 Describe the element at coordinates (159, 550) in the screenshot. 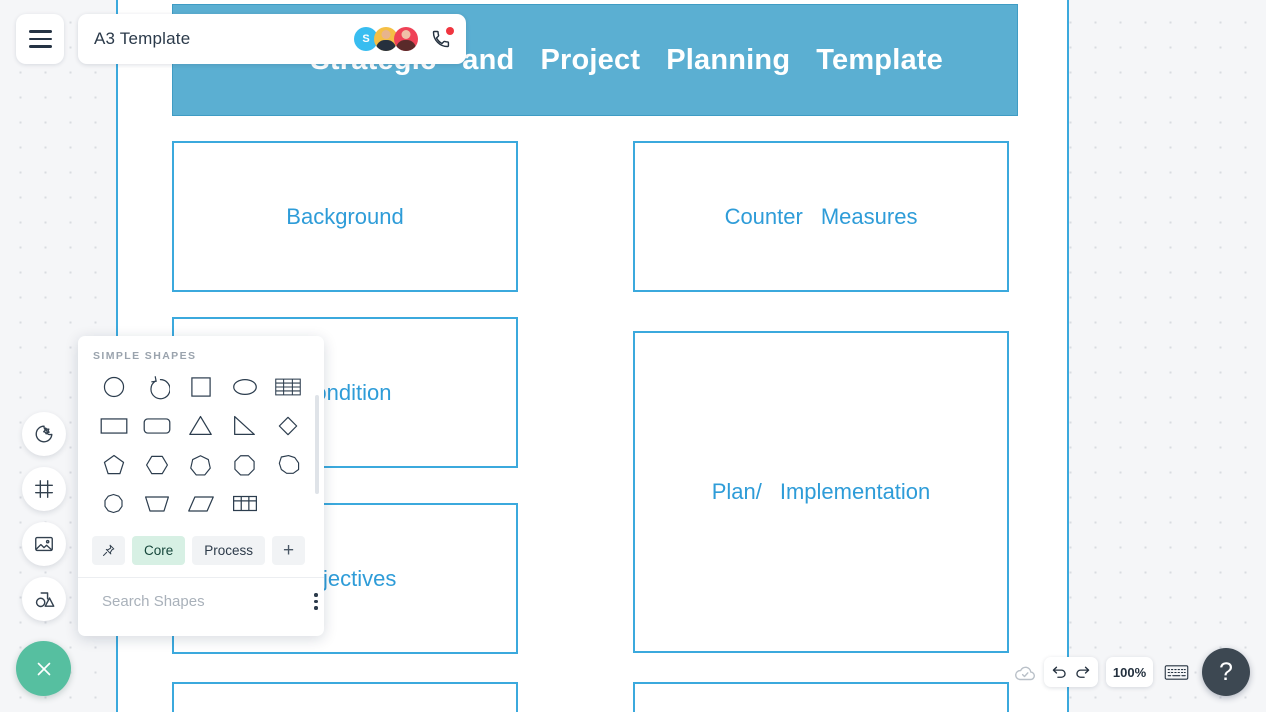

I see `tab-core: Core` at that location.